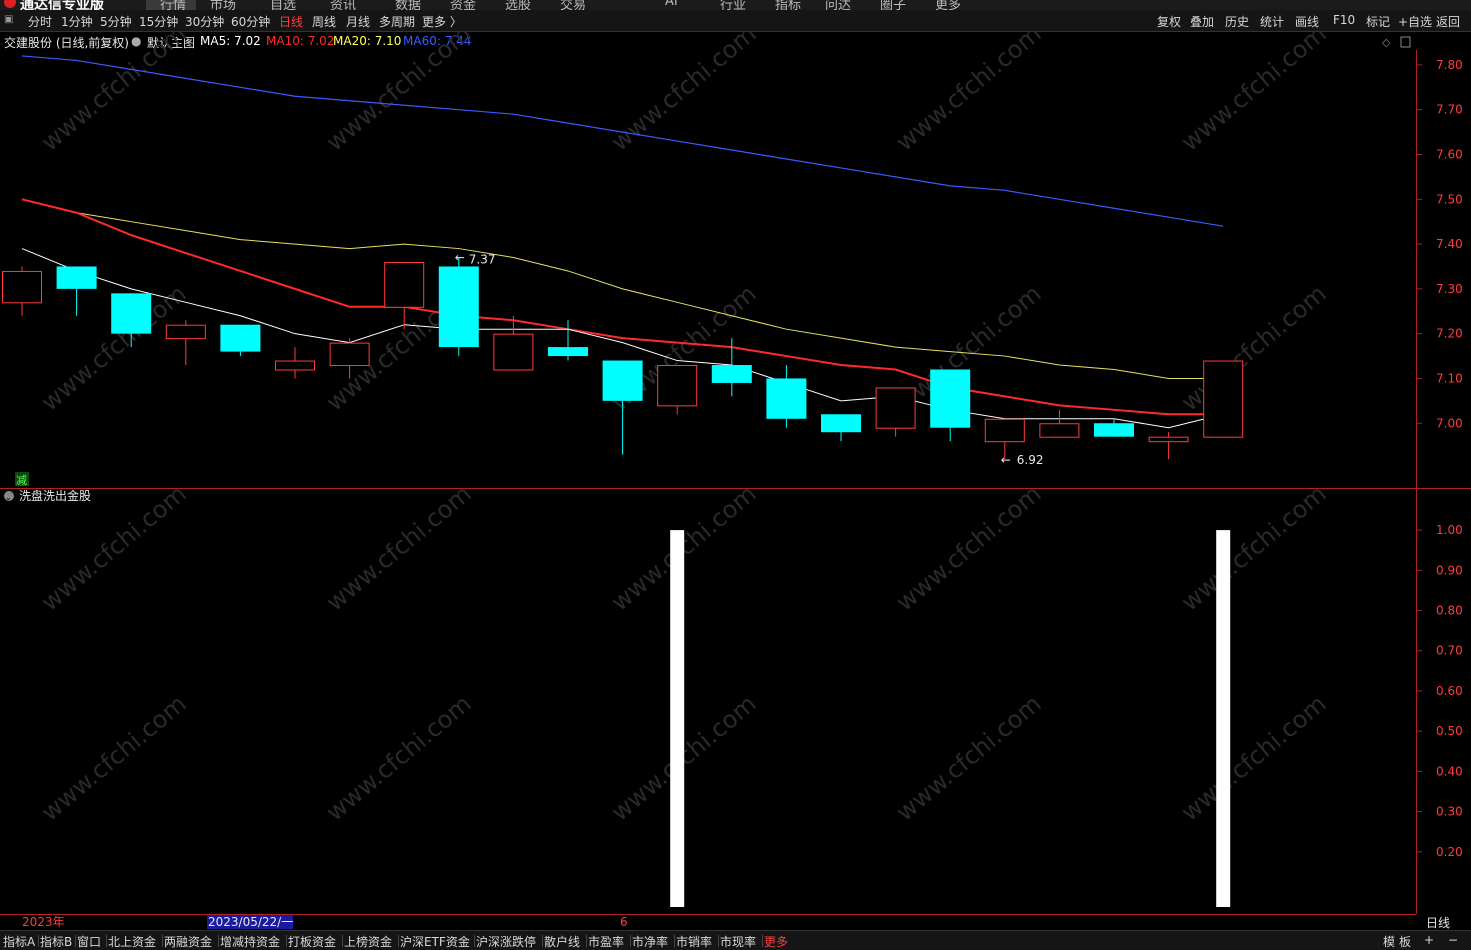 The image size is (1471, 950). I want to click on toolbar-action-button: 画线, so click(1307, 21).